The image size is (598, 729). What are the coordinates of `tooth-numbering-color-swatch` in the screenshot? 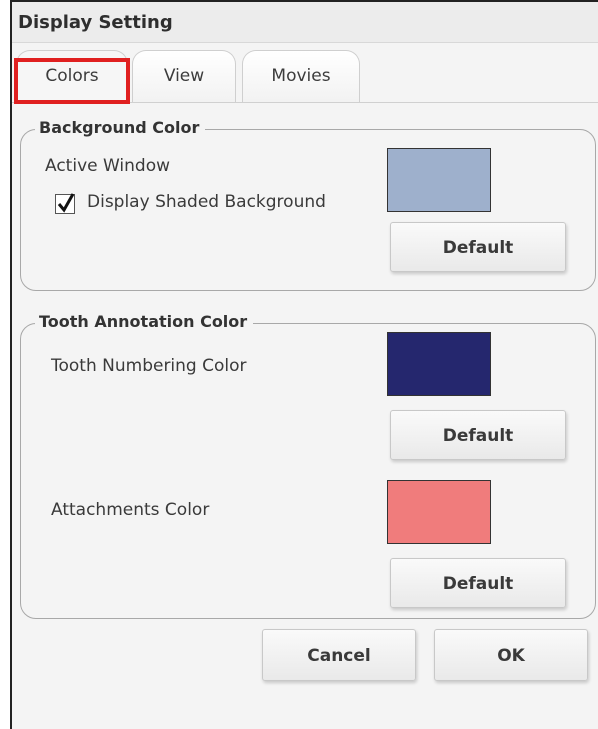 It's located at (439, 364).